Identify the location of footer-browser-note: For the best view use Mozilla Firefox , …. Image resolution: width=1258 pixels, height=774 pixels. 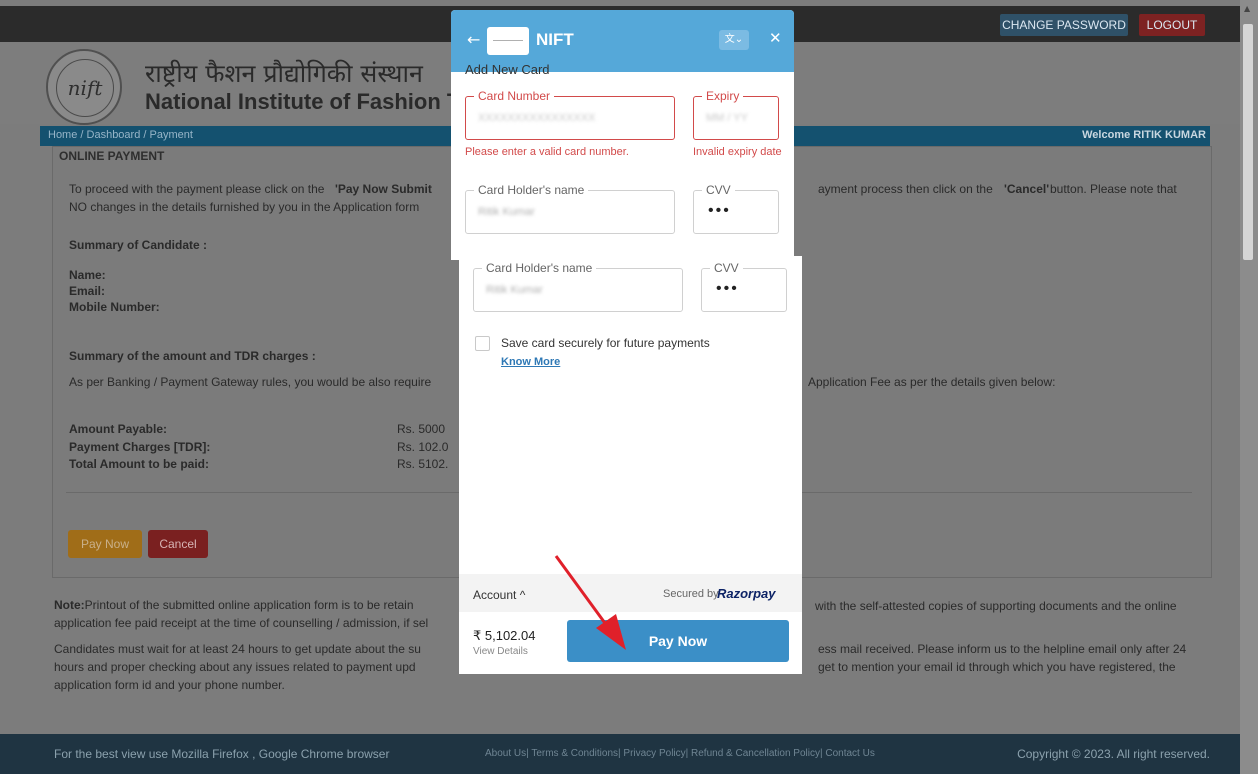
(222, 754).